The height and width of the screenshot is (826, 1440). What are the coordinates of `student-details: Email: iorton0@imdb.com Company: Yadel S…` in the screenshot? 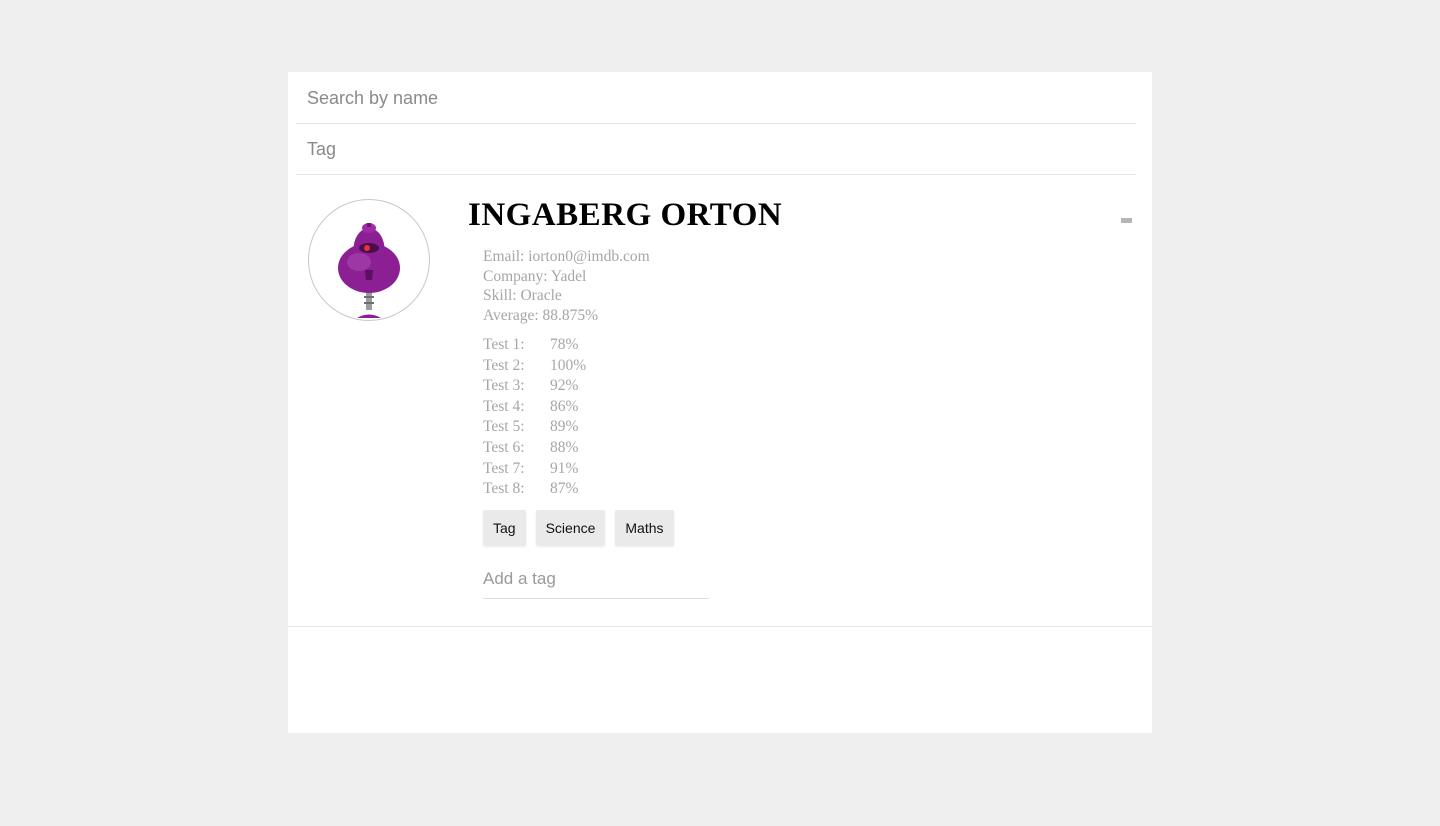 It's located at (566, 373).